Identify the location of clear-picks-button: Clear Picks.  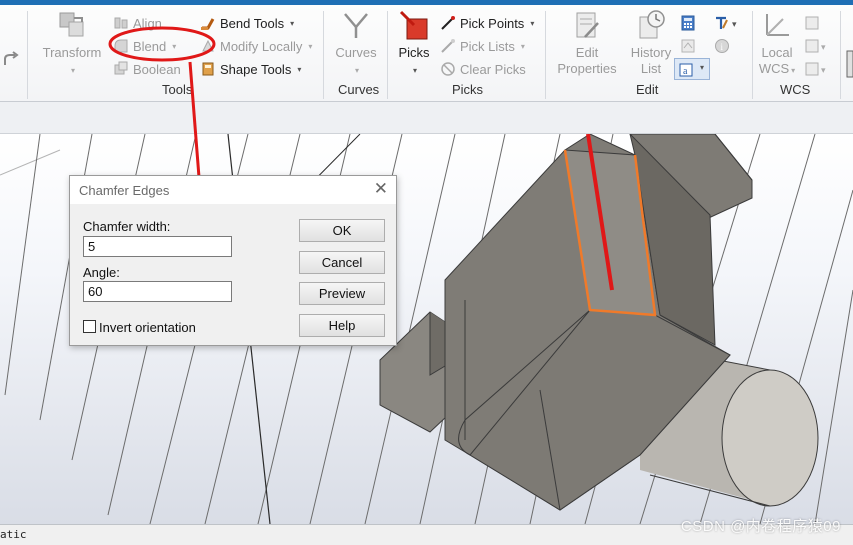
(483, 69).